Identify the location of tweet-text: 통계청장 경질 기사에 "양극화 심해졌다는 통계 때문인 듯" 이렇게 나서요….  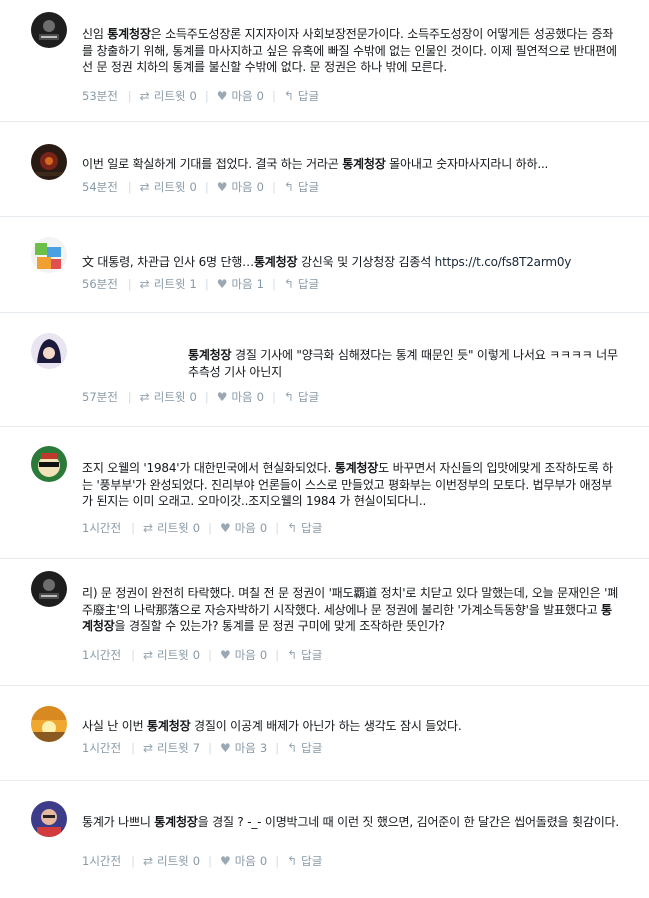
(403, 363).